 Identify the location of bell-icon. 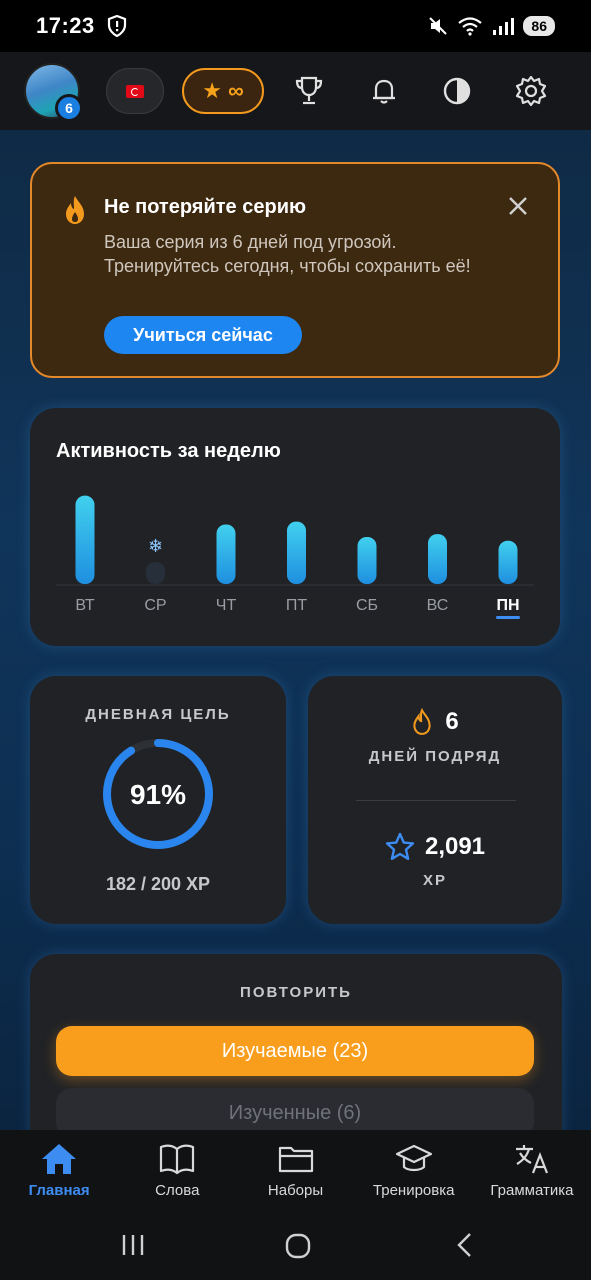
(384, 91).